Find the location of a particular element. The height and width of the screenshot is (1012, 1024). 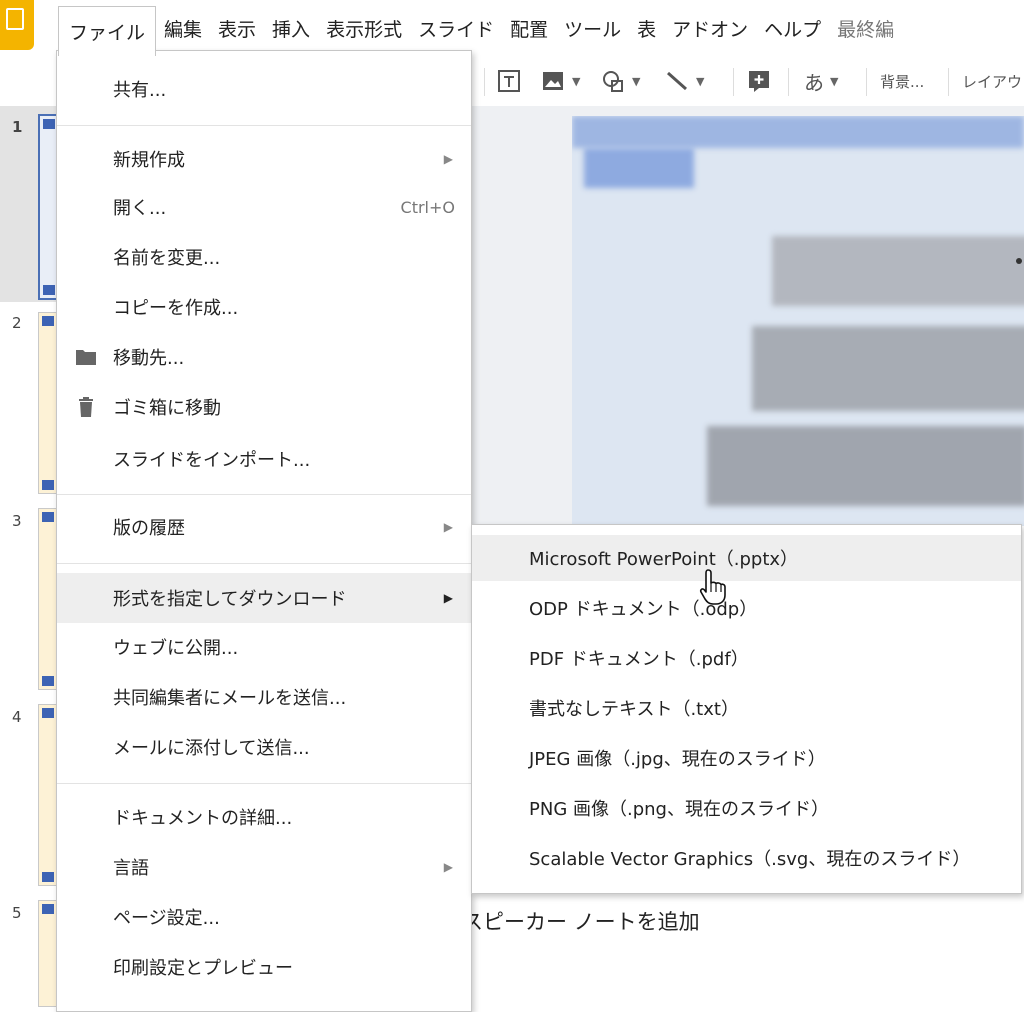

shape-icon is located at coordinates (613, 81).